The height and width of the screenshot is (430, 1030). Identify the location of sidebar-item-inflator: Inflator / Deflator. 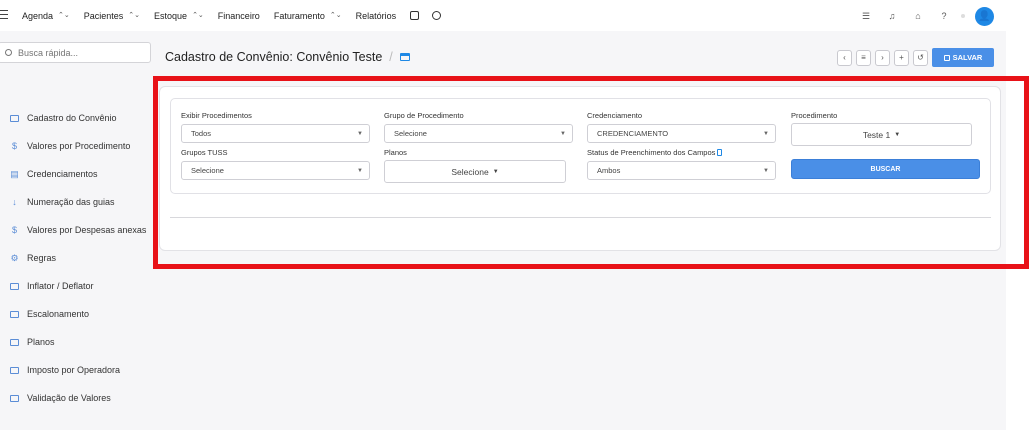
(78, 286).